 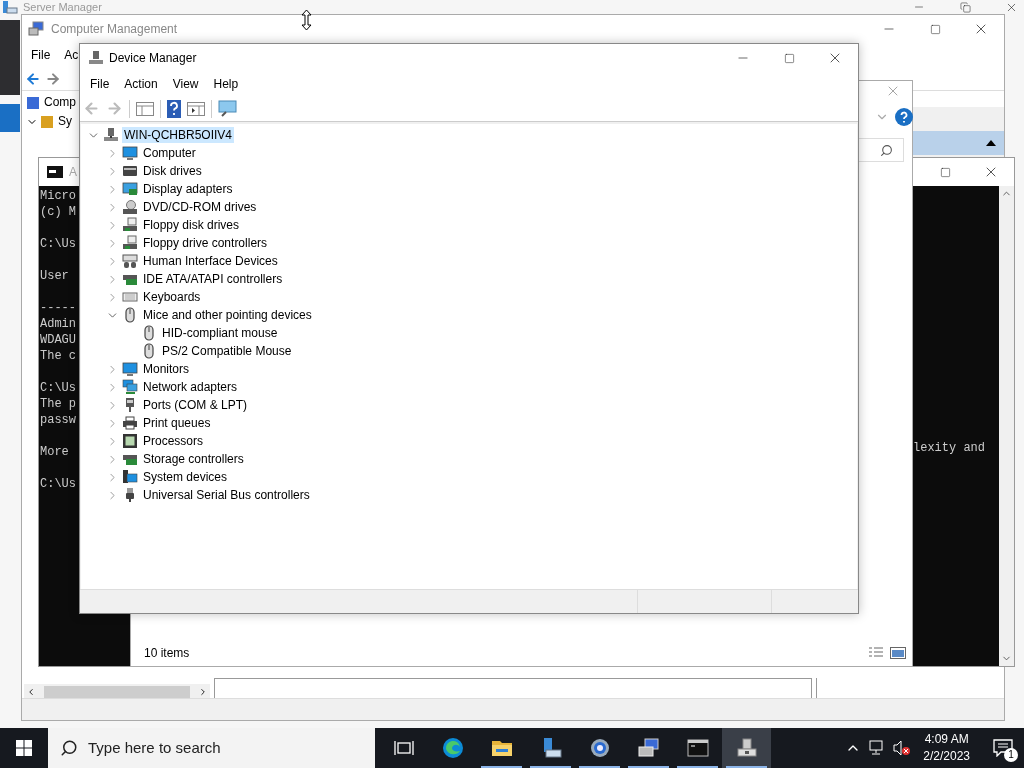 What do you see at coordinates (898, 652) in the screenshot?
I see `preview-view-icon` at bounding box center [898, 652].